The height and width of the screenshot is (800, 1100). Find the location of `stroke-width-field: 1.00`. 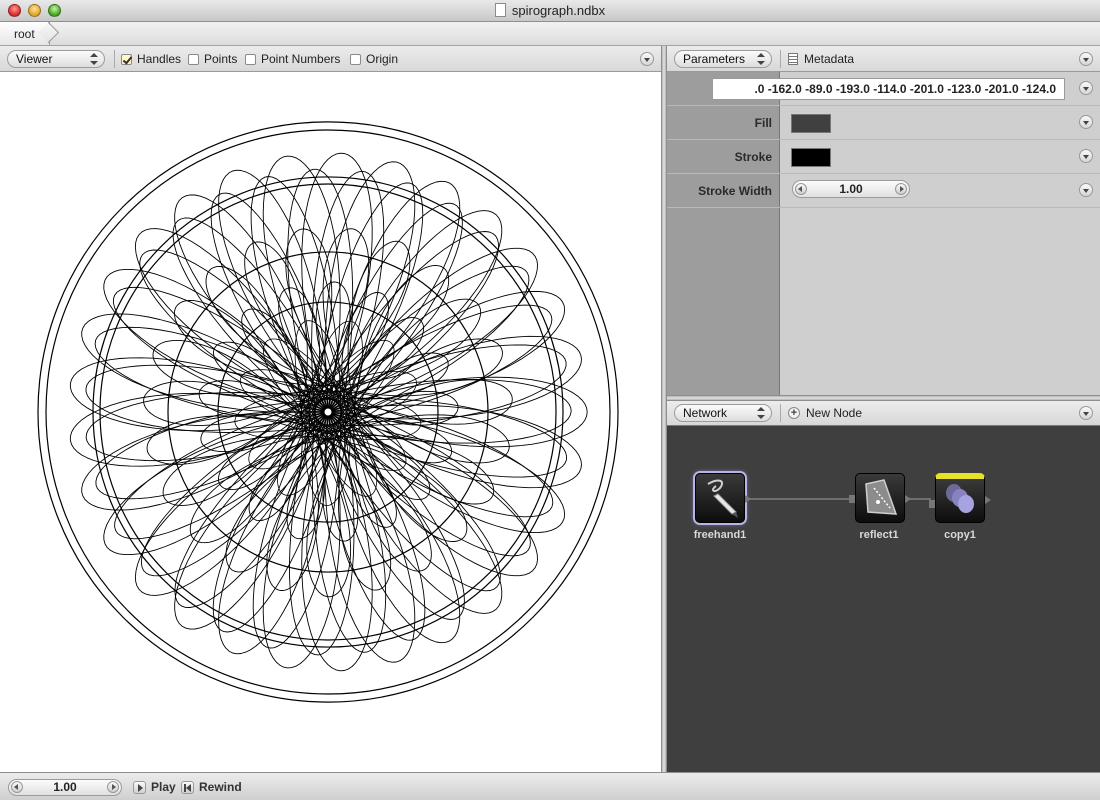

stroke-width-field: 1.00 is located at coordinates (851, 189).